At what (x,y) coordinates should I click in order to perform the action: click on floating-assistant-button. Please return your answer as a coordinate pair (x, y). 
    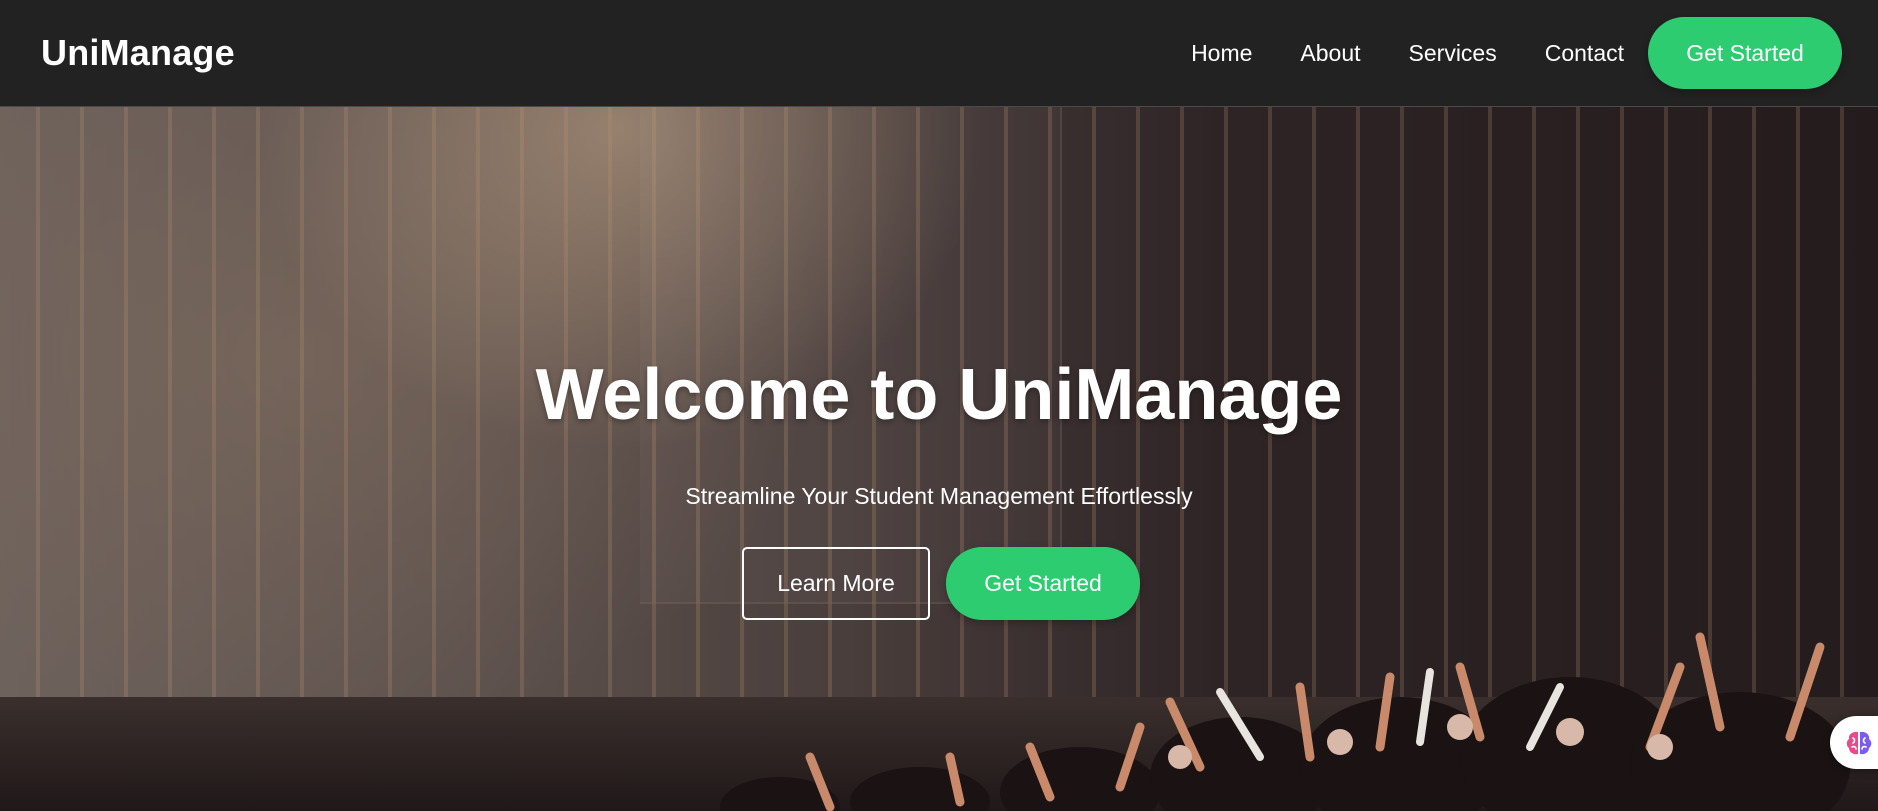
    Looking at the image, I should click on (1854, 742).